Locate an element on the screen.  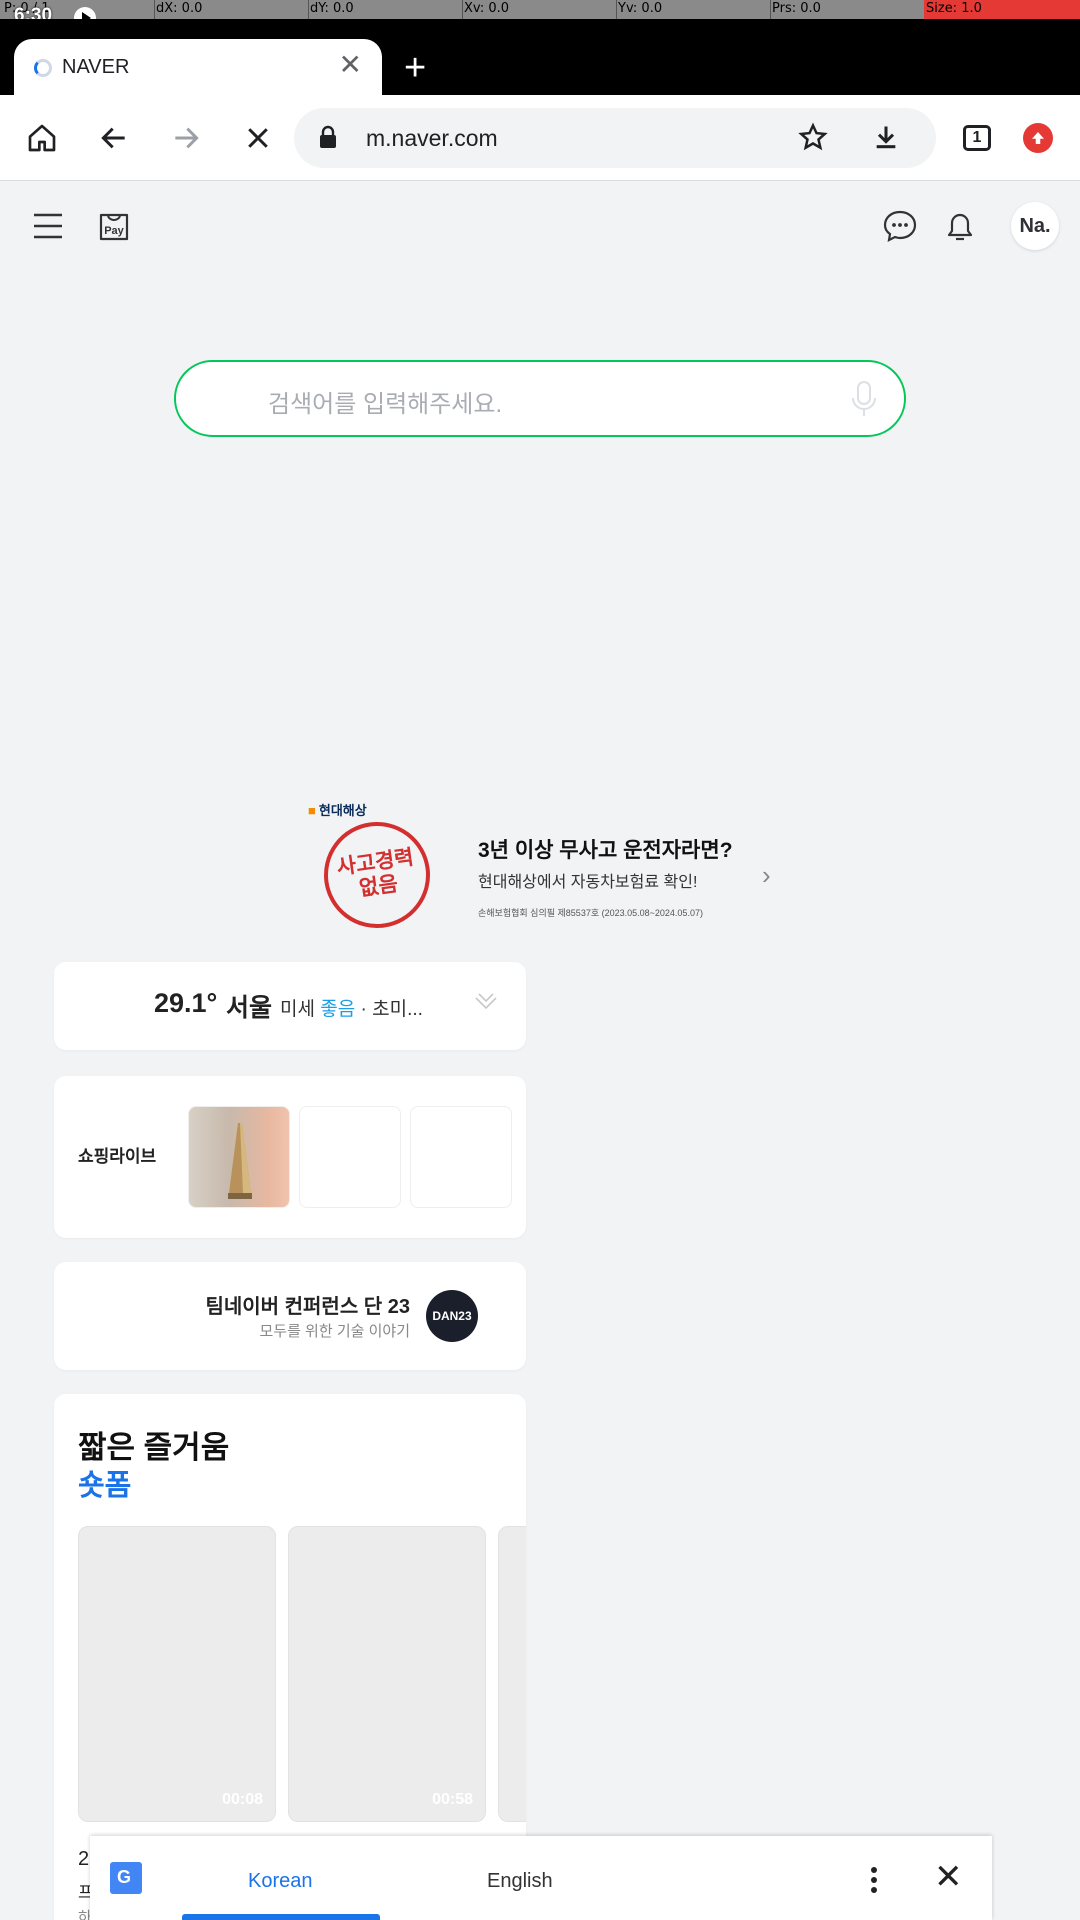
tab-switcher-button: 1 is located at coordinates (977, 138).